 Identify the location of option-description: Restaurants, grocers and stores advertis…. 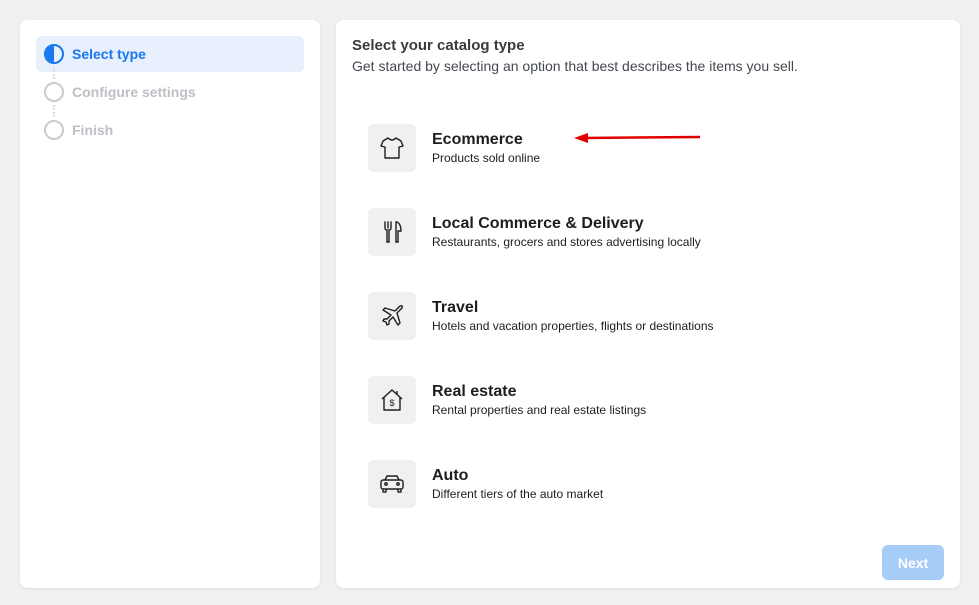
(566, 242).